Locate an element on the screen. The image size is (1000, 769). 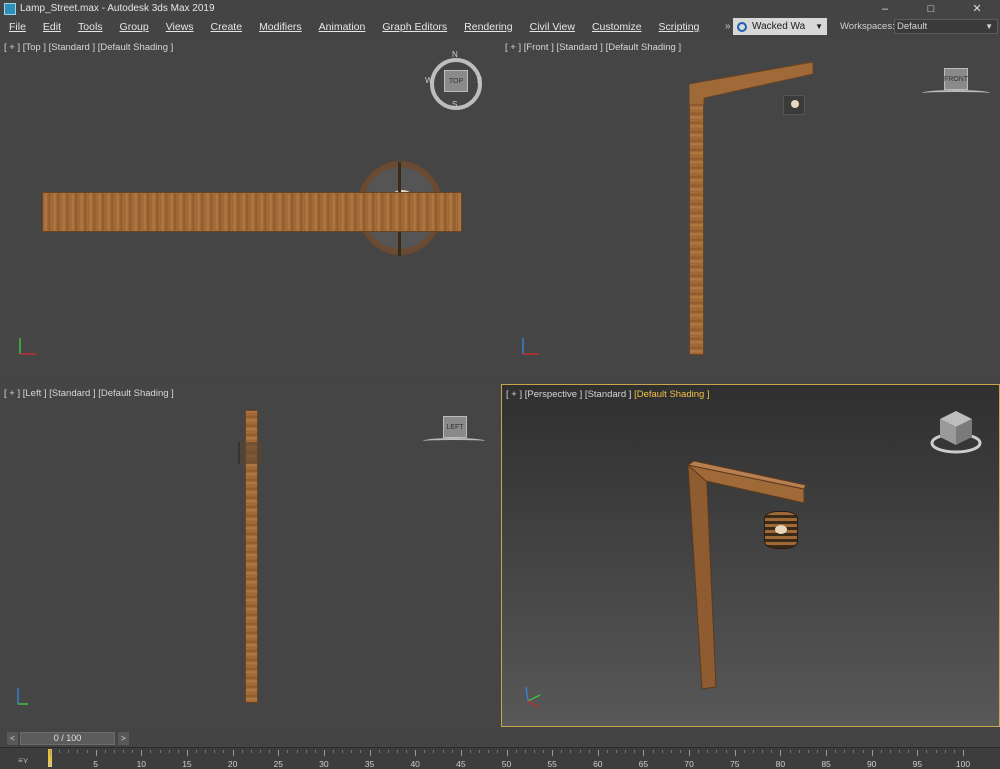
ruler-tick-label: 75 is located at coordinates (735, 764).